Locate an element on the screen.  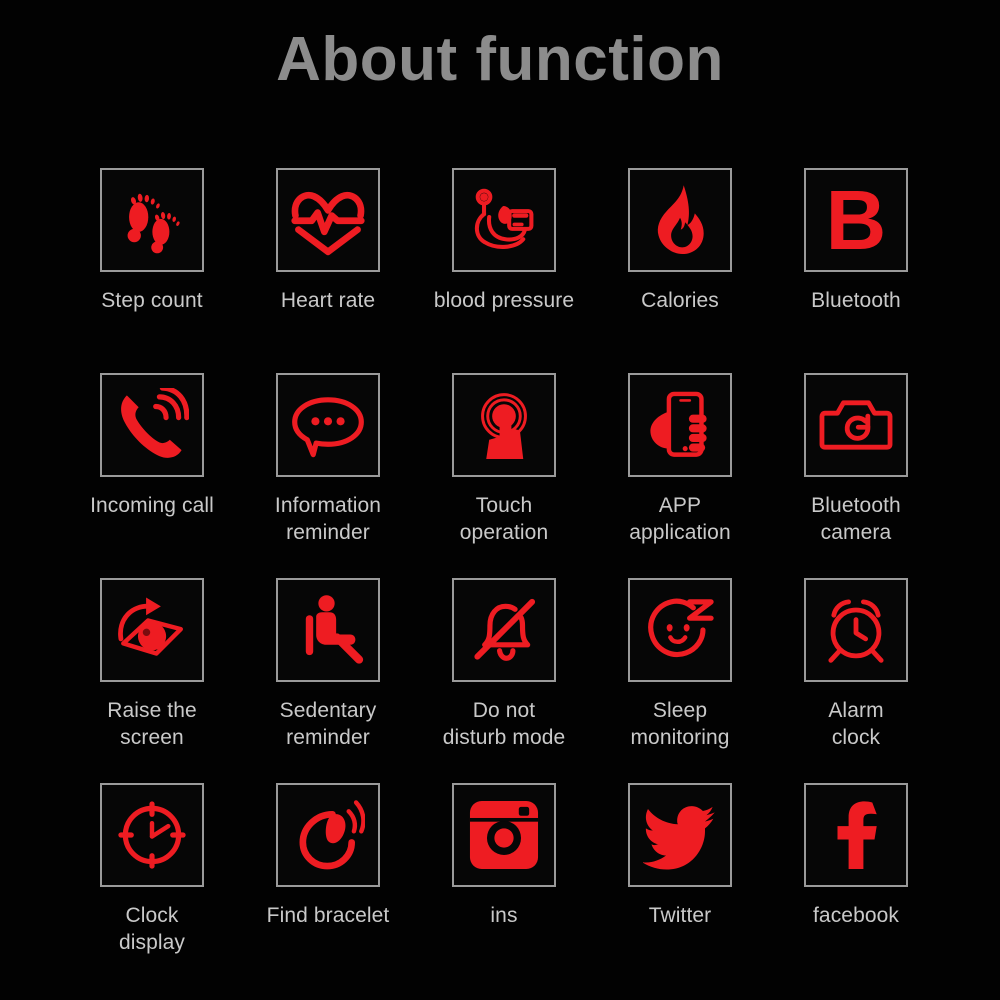
facebook-icon-box is located at coordinates (856, 835).